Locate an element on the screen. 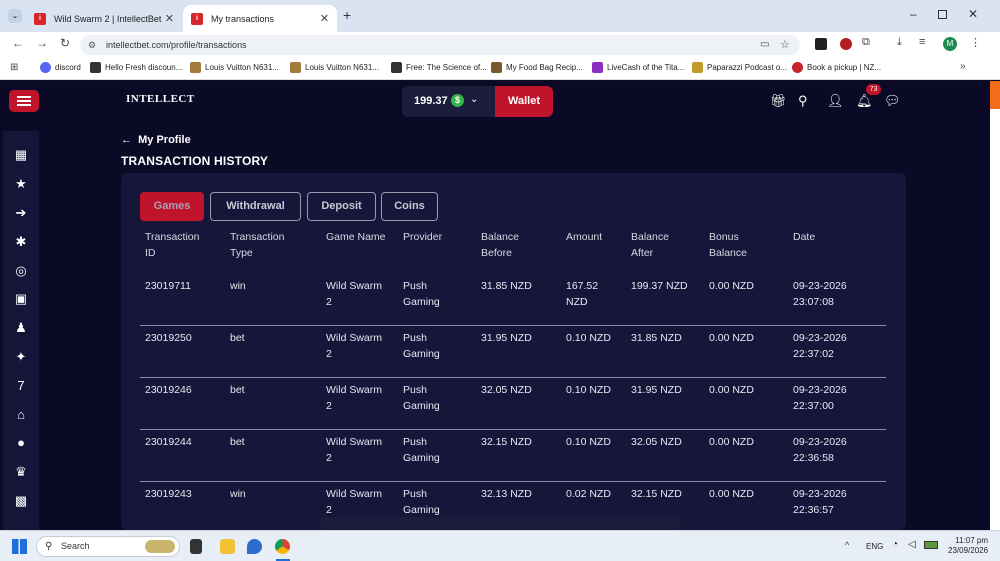 The height and width of the screenshot is (561, 1000). tab-list-icon: ⌄ is located at coordinates (15, 16).